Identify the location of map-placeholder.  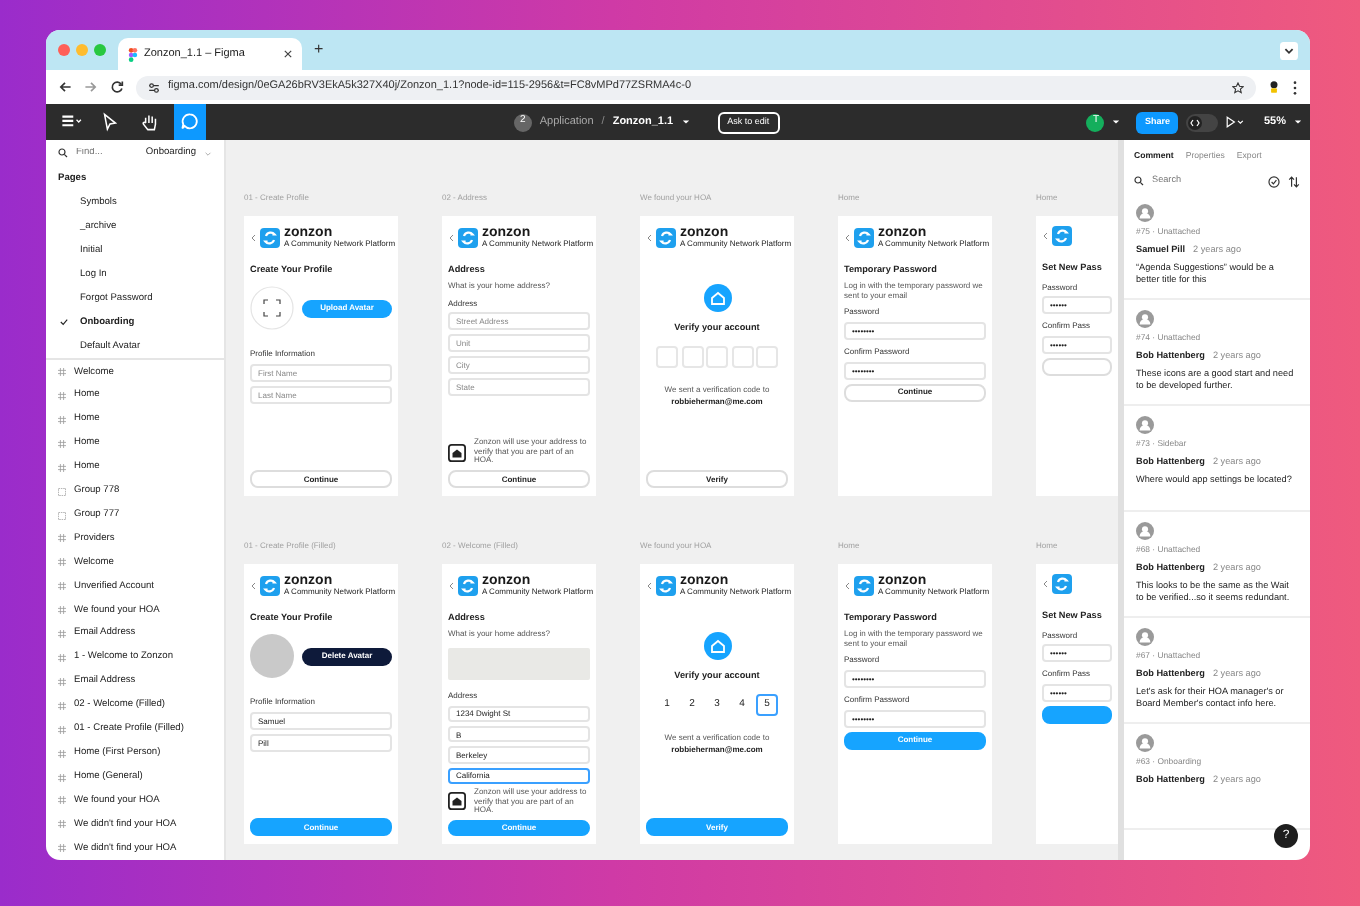
(519, 664).